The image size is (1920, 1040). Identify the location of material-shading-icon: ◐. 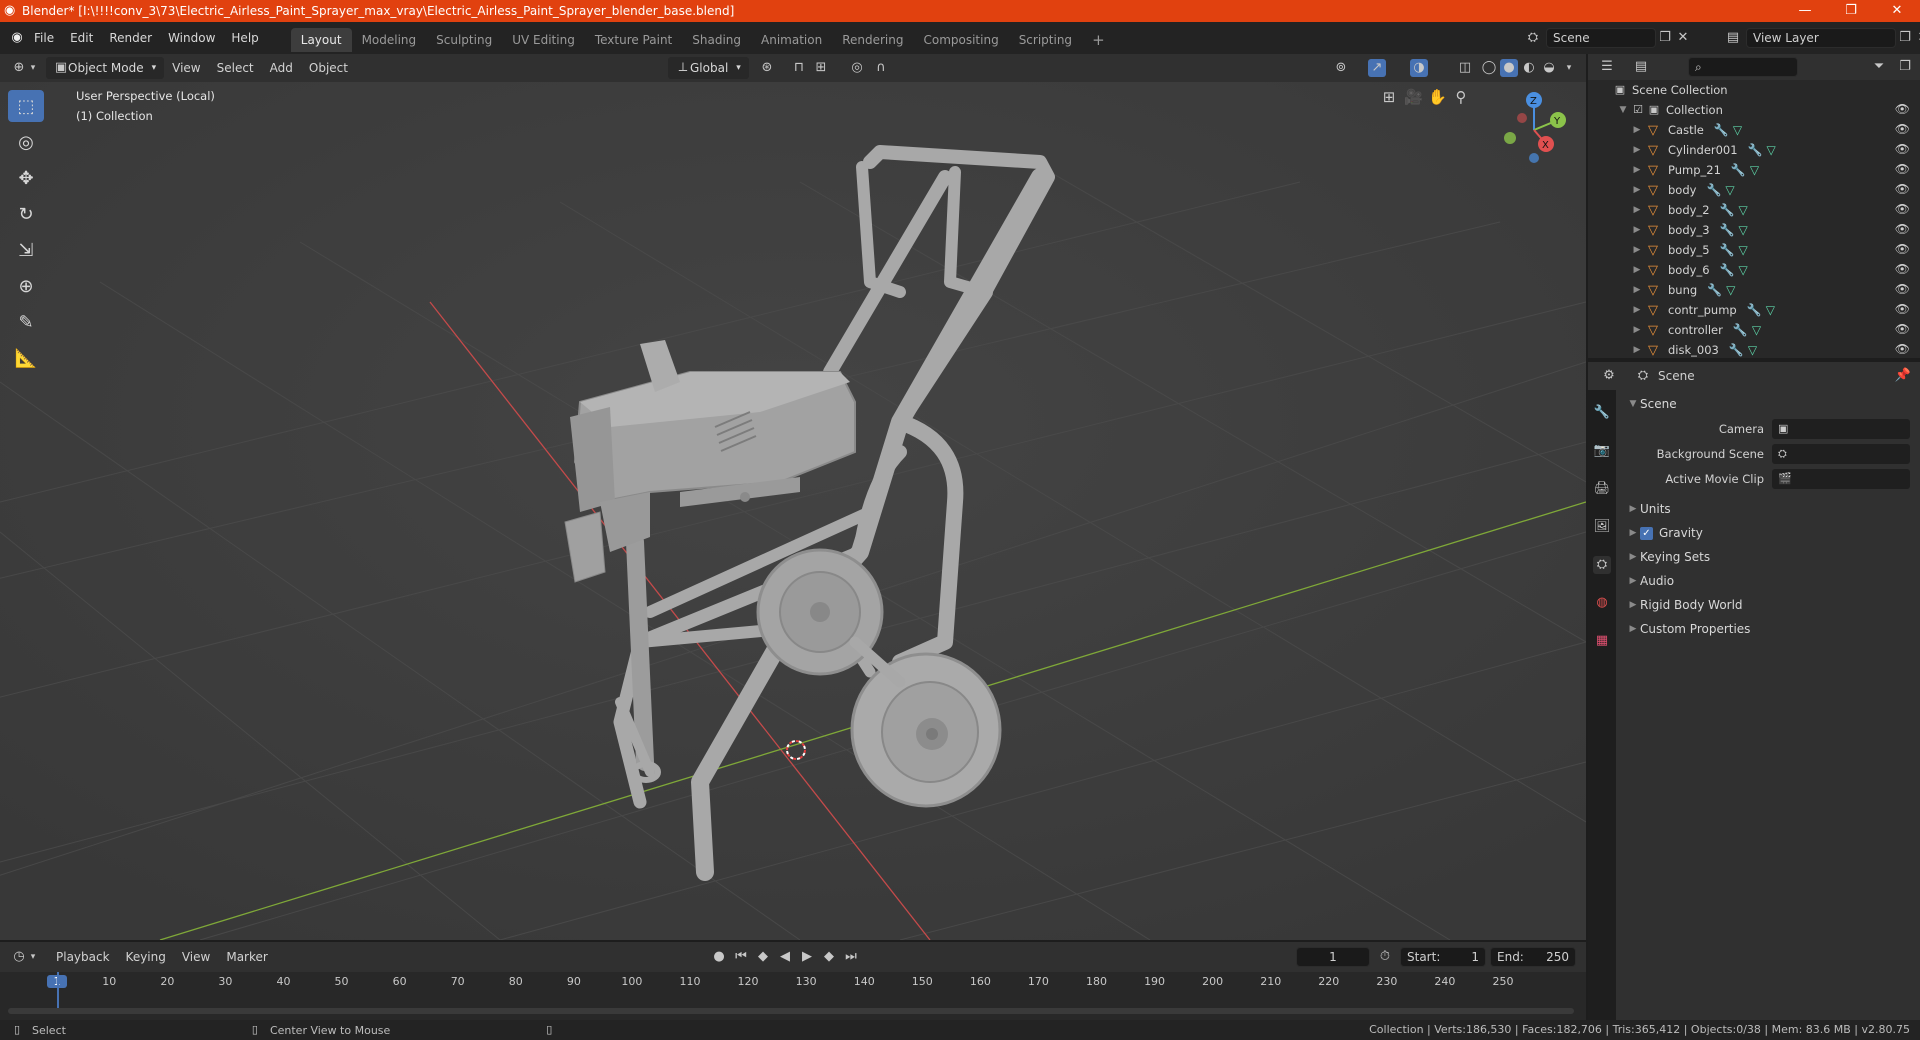
(1529, 68).